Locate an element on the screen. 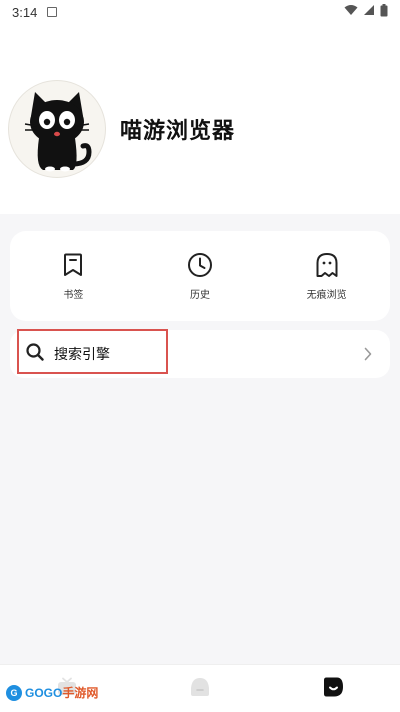  profile-header: 喵游浏览器 is located at coordinates (121, 129).